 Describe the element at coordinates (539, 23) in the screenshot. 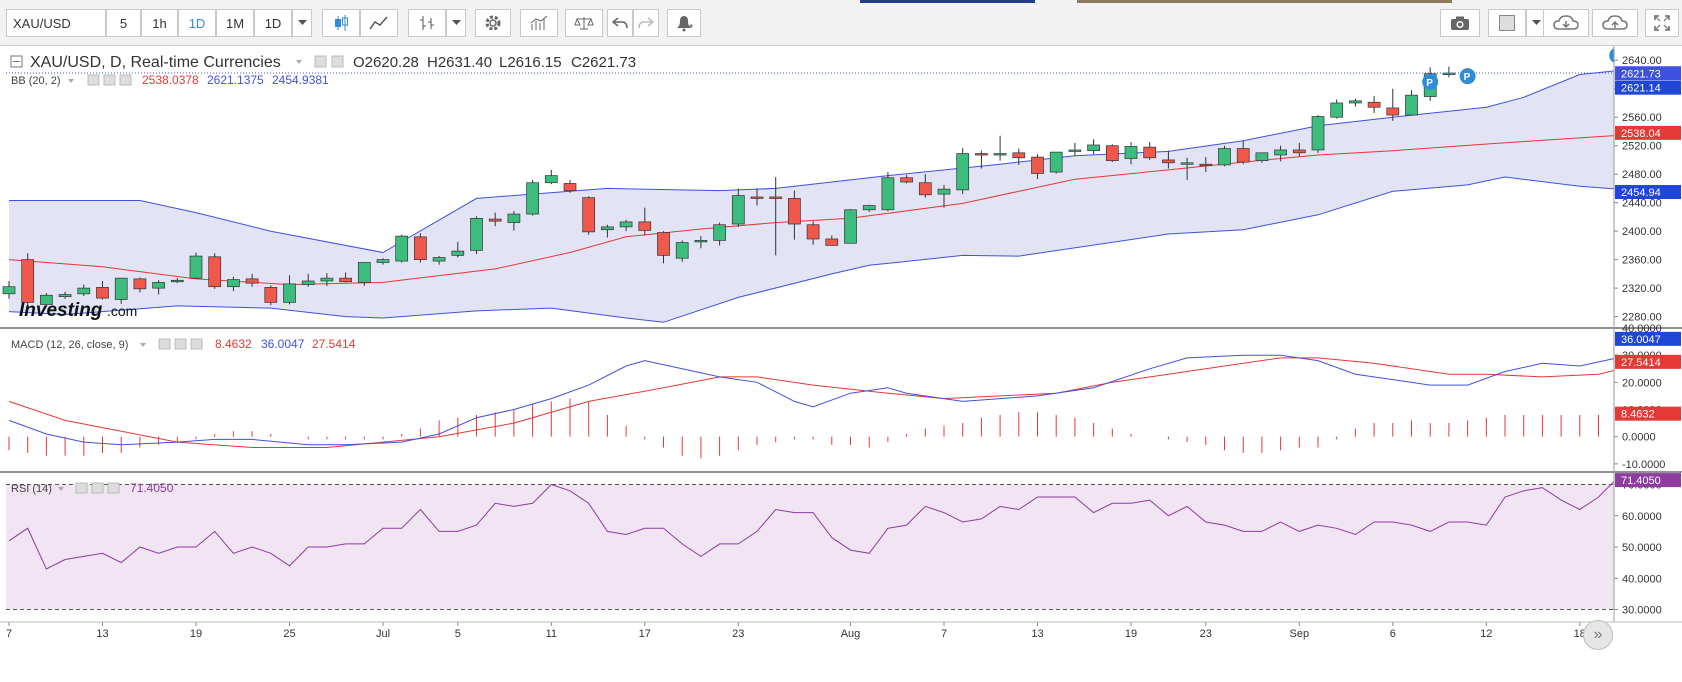

I see `indicators-button` at that location.